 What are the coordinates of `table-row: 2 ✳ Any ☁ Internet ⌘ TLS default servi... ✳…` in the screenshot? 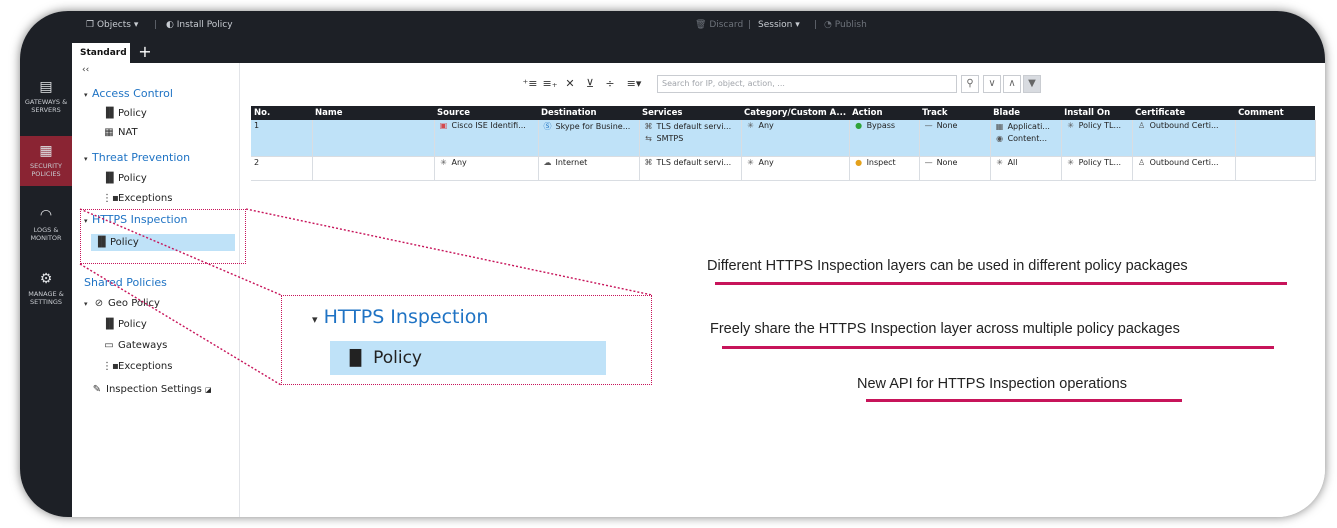 It's located at (783, 168).